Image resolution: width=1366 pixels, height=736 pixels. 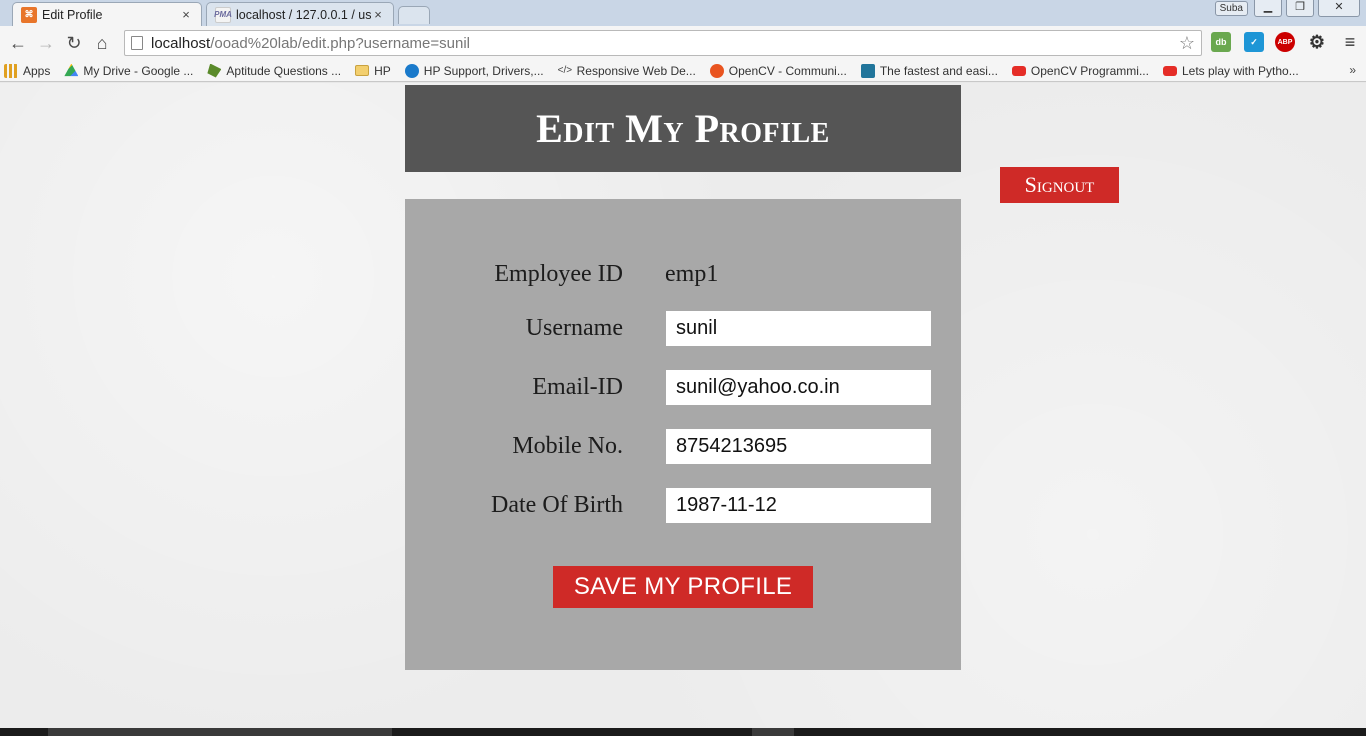 What do you see at coordinates (223, 14) in the screenshot?
I see `phpmyadmin-icon: PMA` at bounding box center [223, 14].